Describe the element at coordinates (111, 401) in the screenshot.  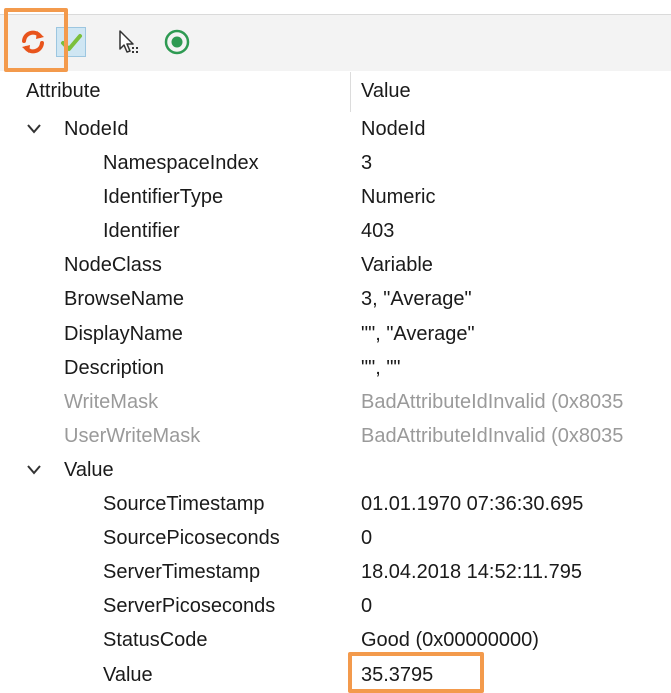
I see `attribute-name: WriteMask` at that location.